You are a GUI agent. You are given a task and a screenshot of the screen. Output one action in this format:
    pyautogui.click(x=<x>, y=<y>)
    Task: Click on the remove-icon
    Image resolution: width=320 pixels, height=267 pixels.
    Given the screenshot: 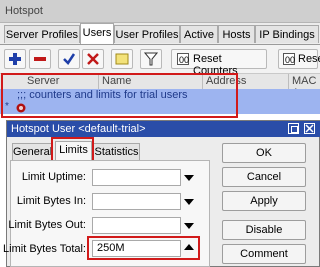 What is the action you would take?
    pyautogui.click(x=40, y=59)
    